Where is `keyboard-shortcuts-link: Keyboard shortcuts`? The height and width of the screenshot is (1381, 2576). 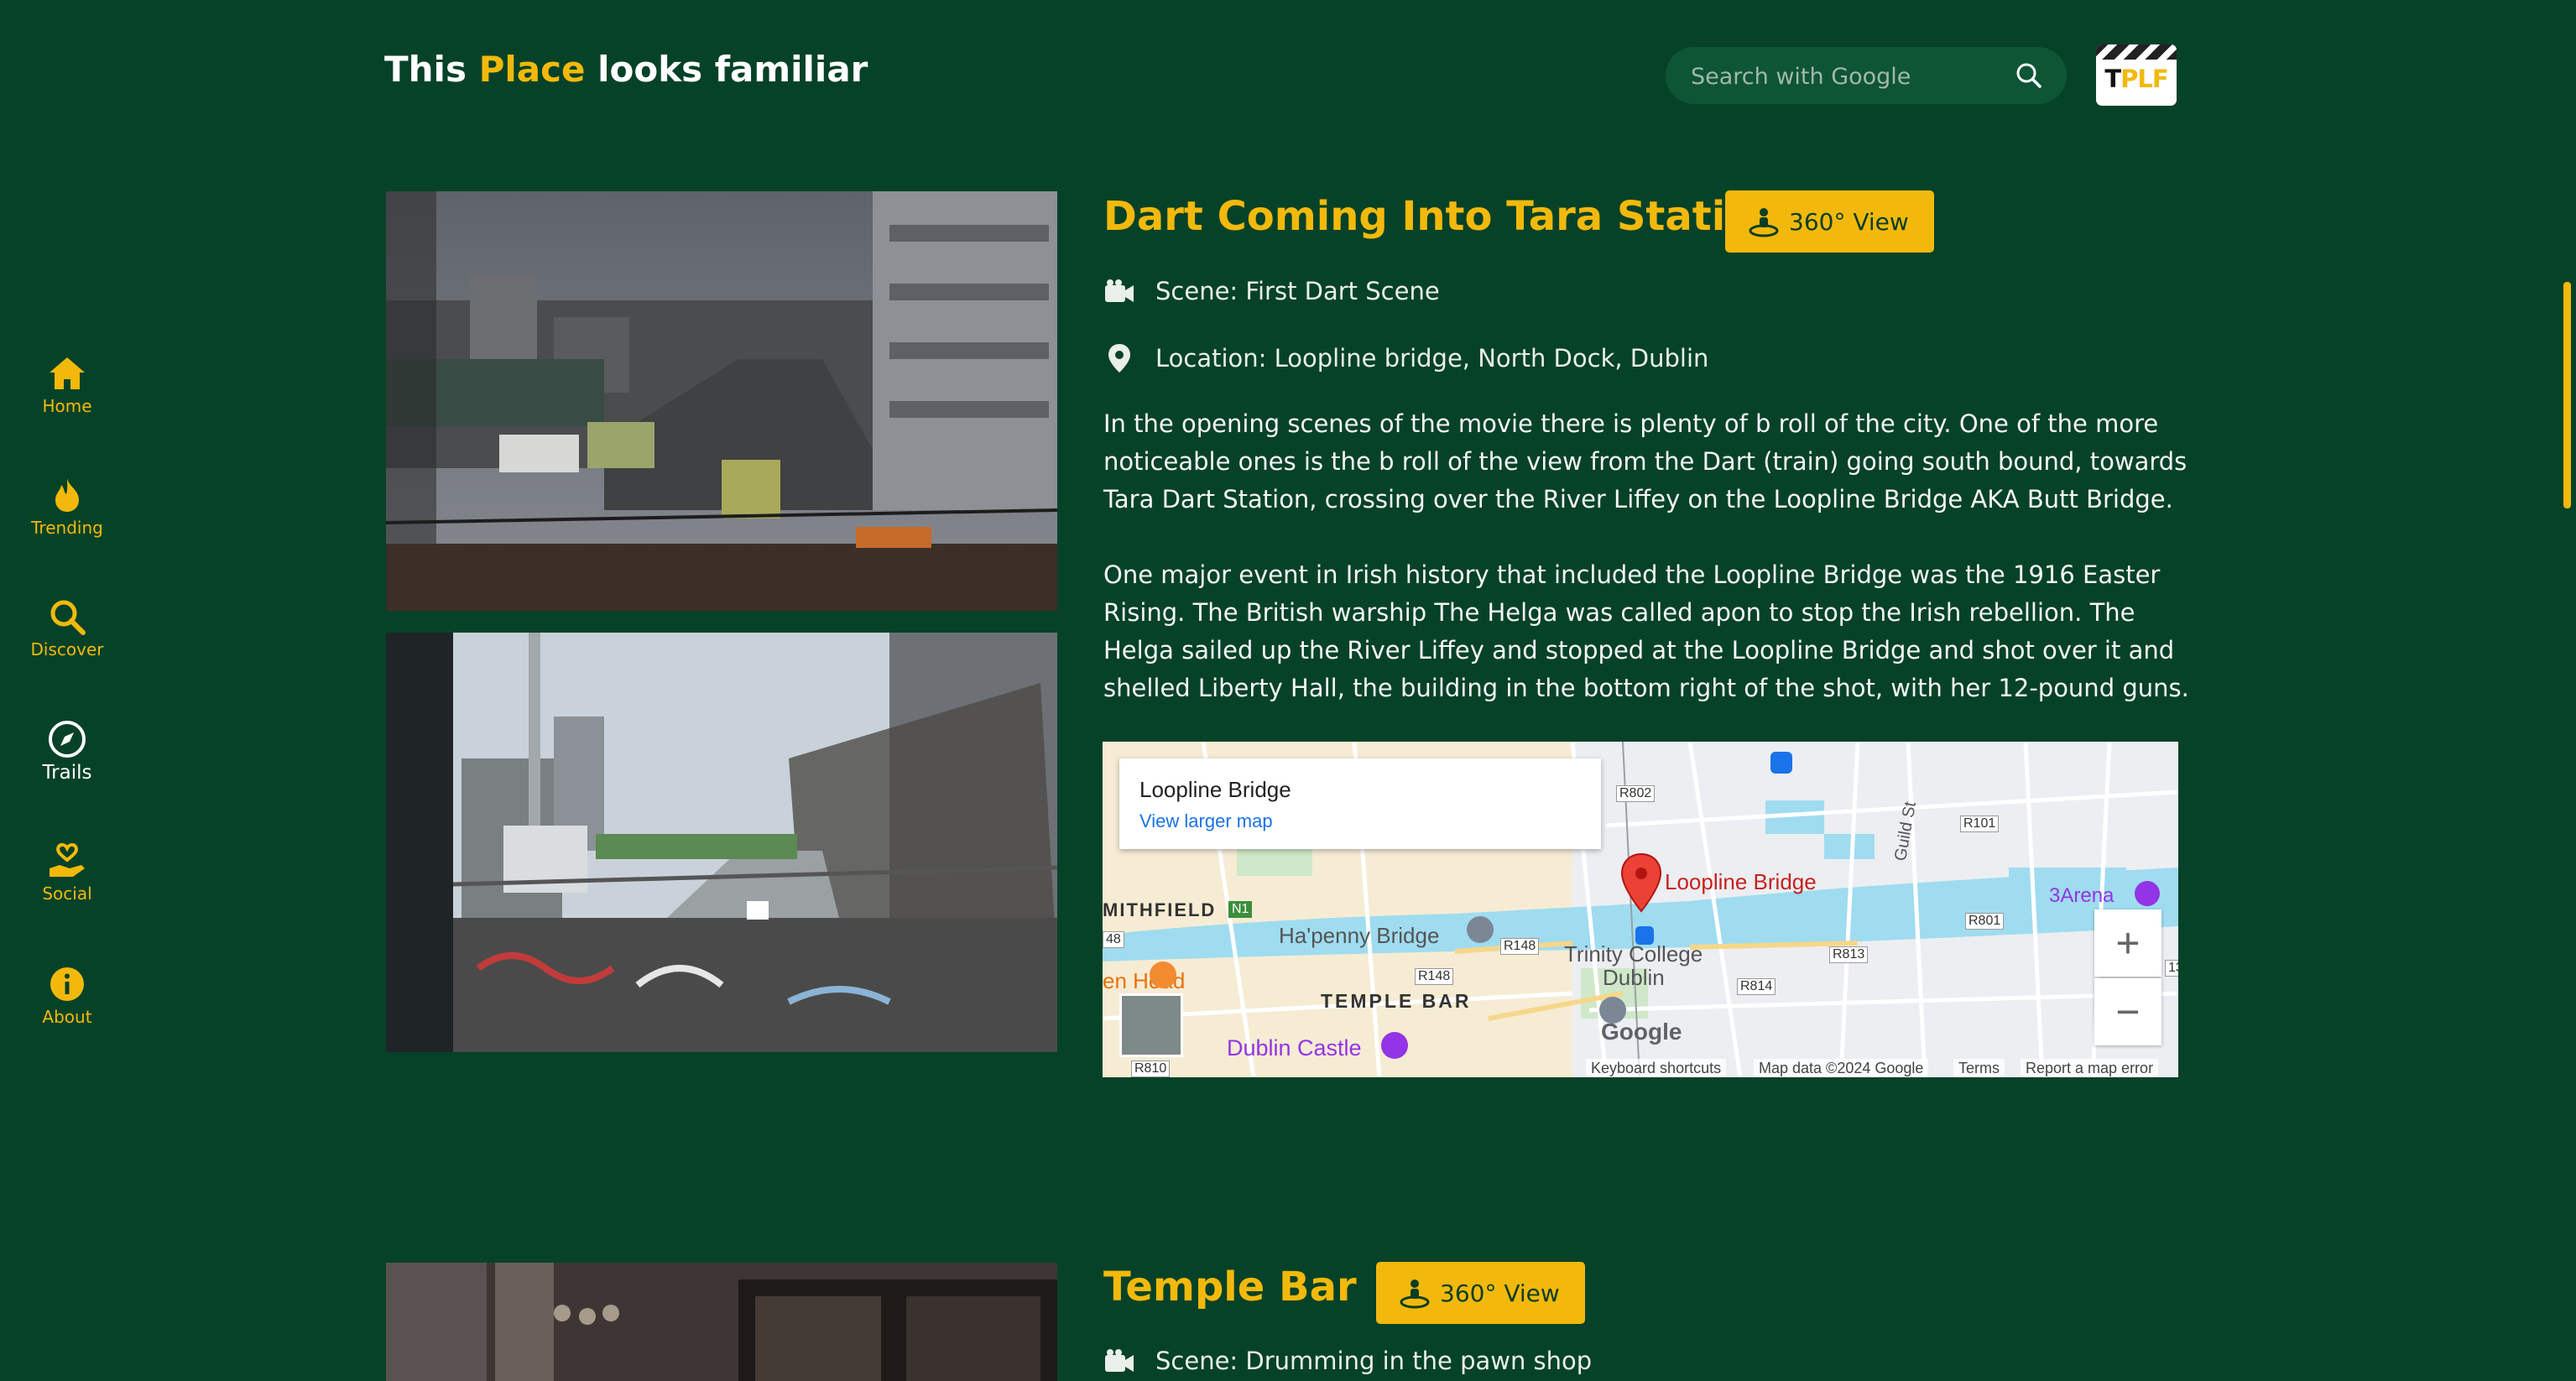 keyboard-shortcuts-link: Keyboard shortcuts is located at coordinates (1656, 1068).